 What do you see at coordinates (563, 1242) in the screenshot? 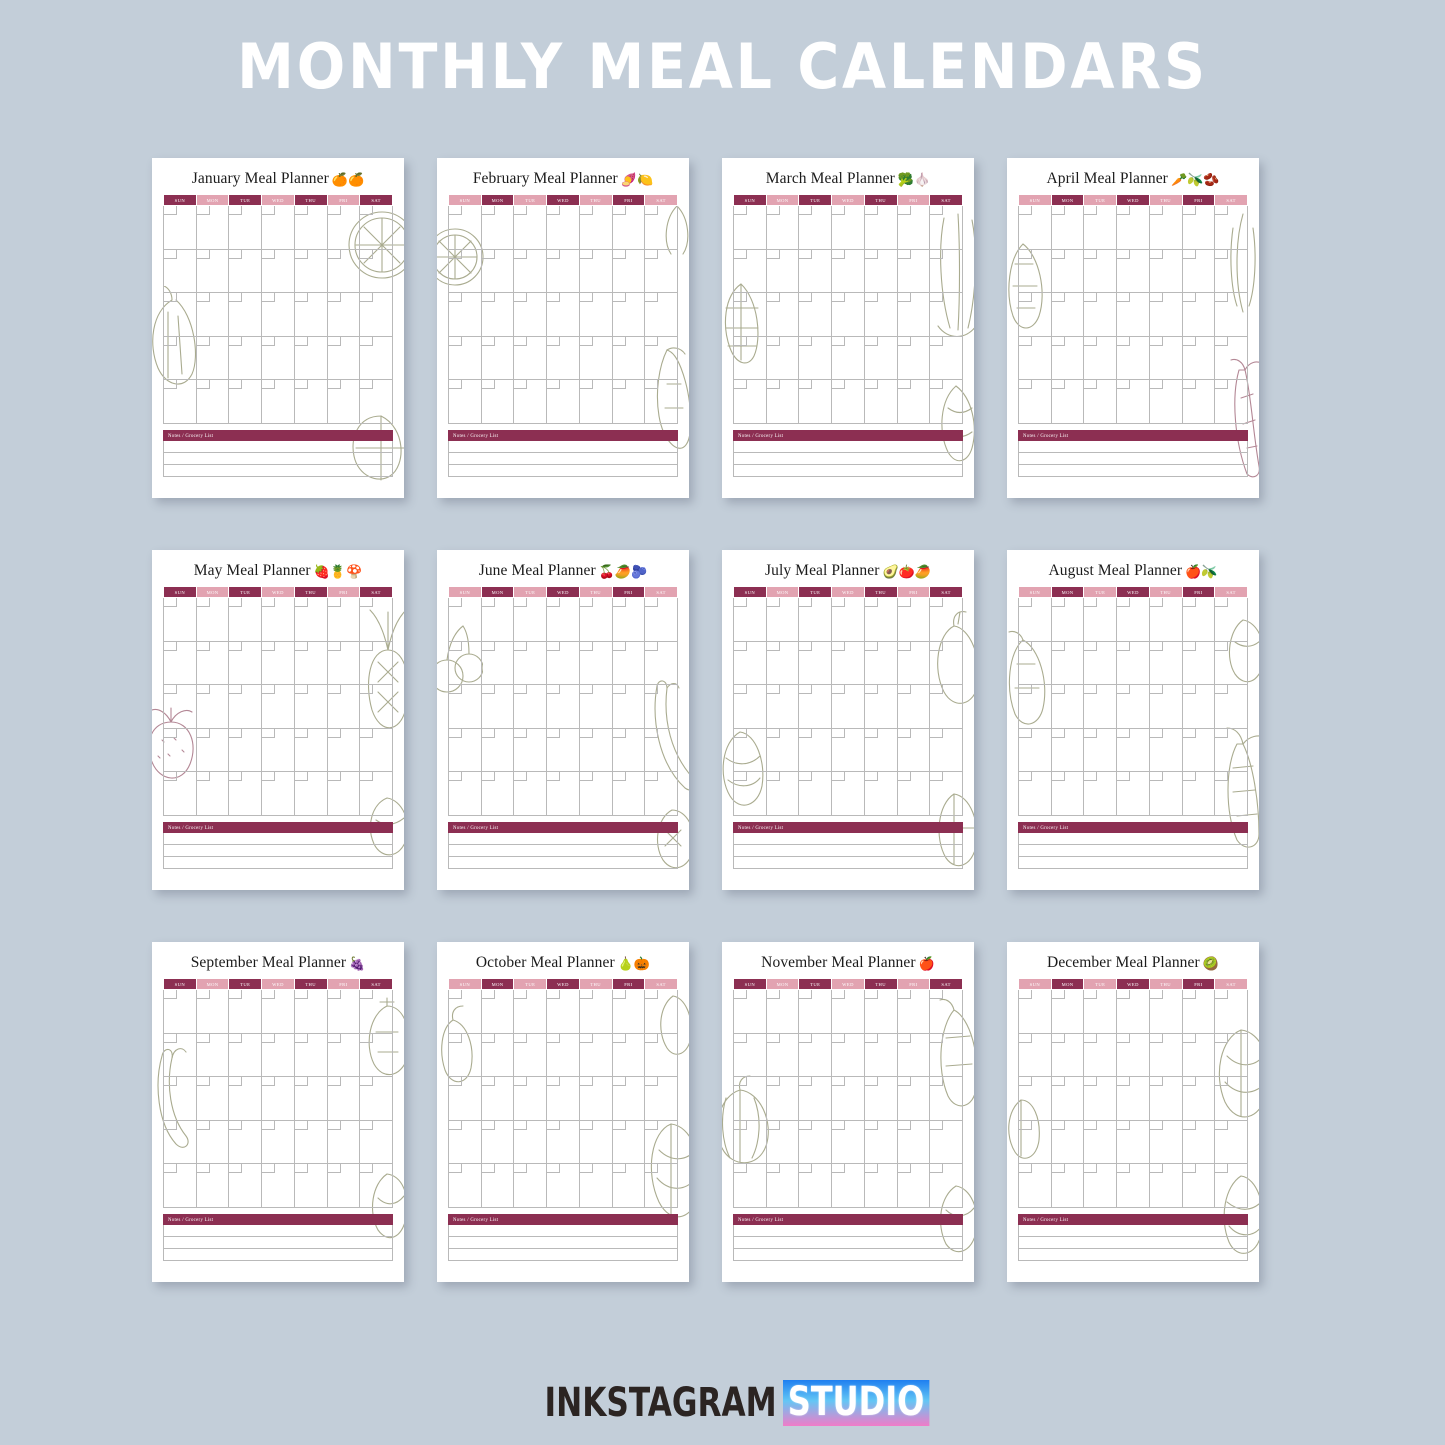
I see `notes-write-line` at bounding box center [563, 1242].